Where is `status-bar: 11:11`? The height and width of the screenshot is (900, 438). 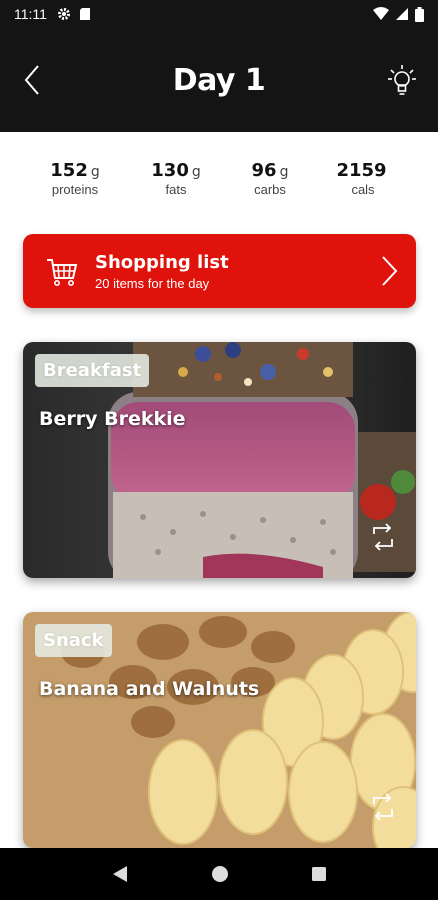 status-bar: 11:11 is located at coordinates (219, 14).